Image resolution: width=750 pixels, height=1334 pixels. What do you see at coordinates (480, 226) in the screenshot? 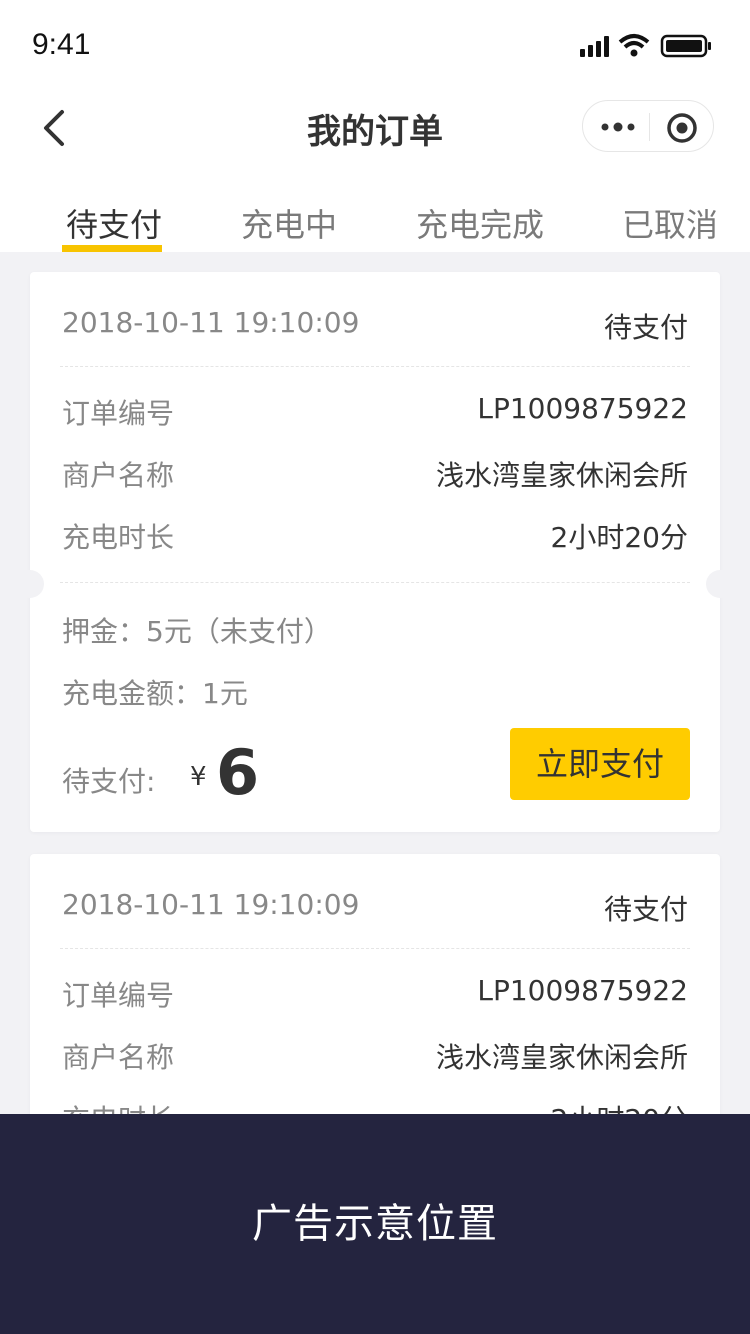
I see `tab-charge-complete: 充电完成` at bounding box center [480, 226].